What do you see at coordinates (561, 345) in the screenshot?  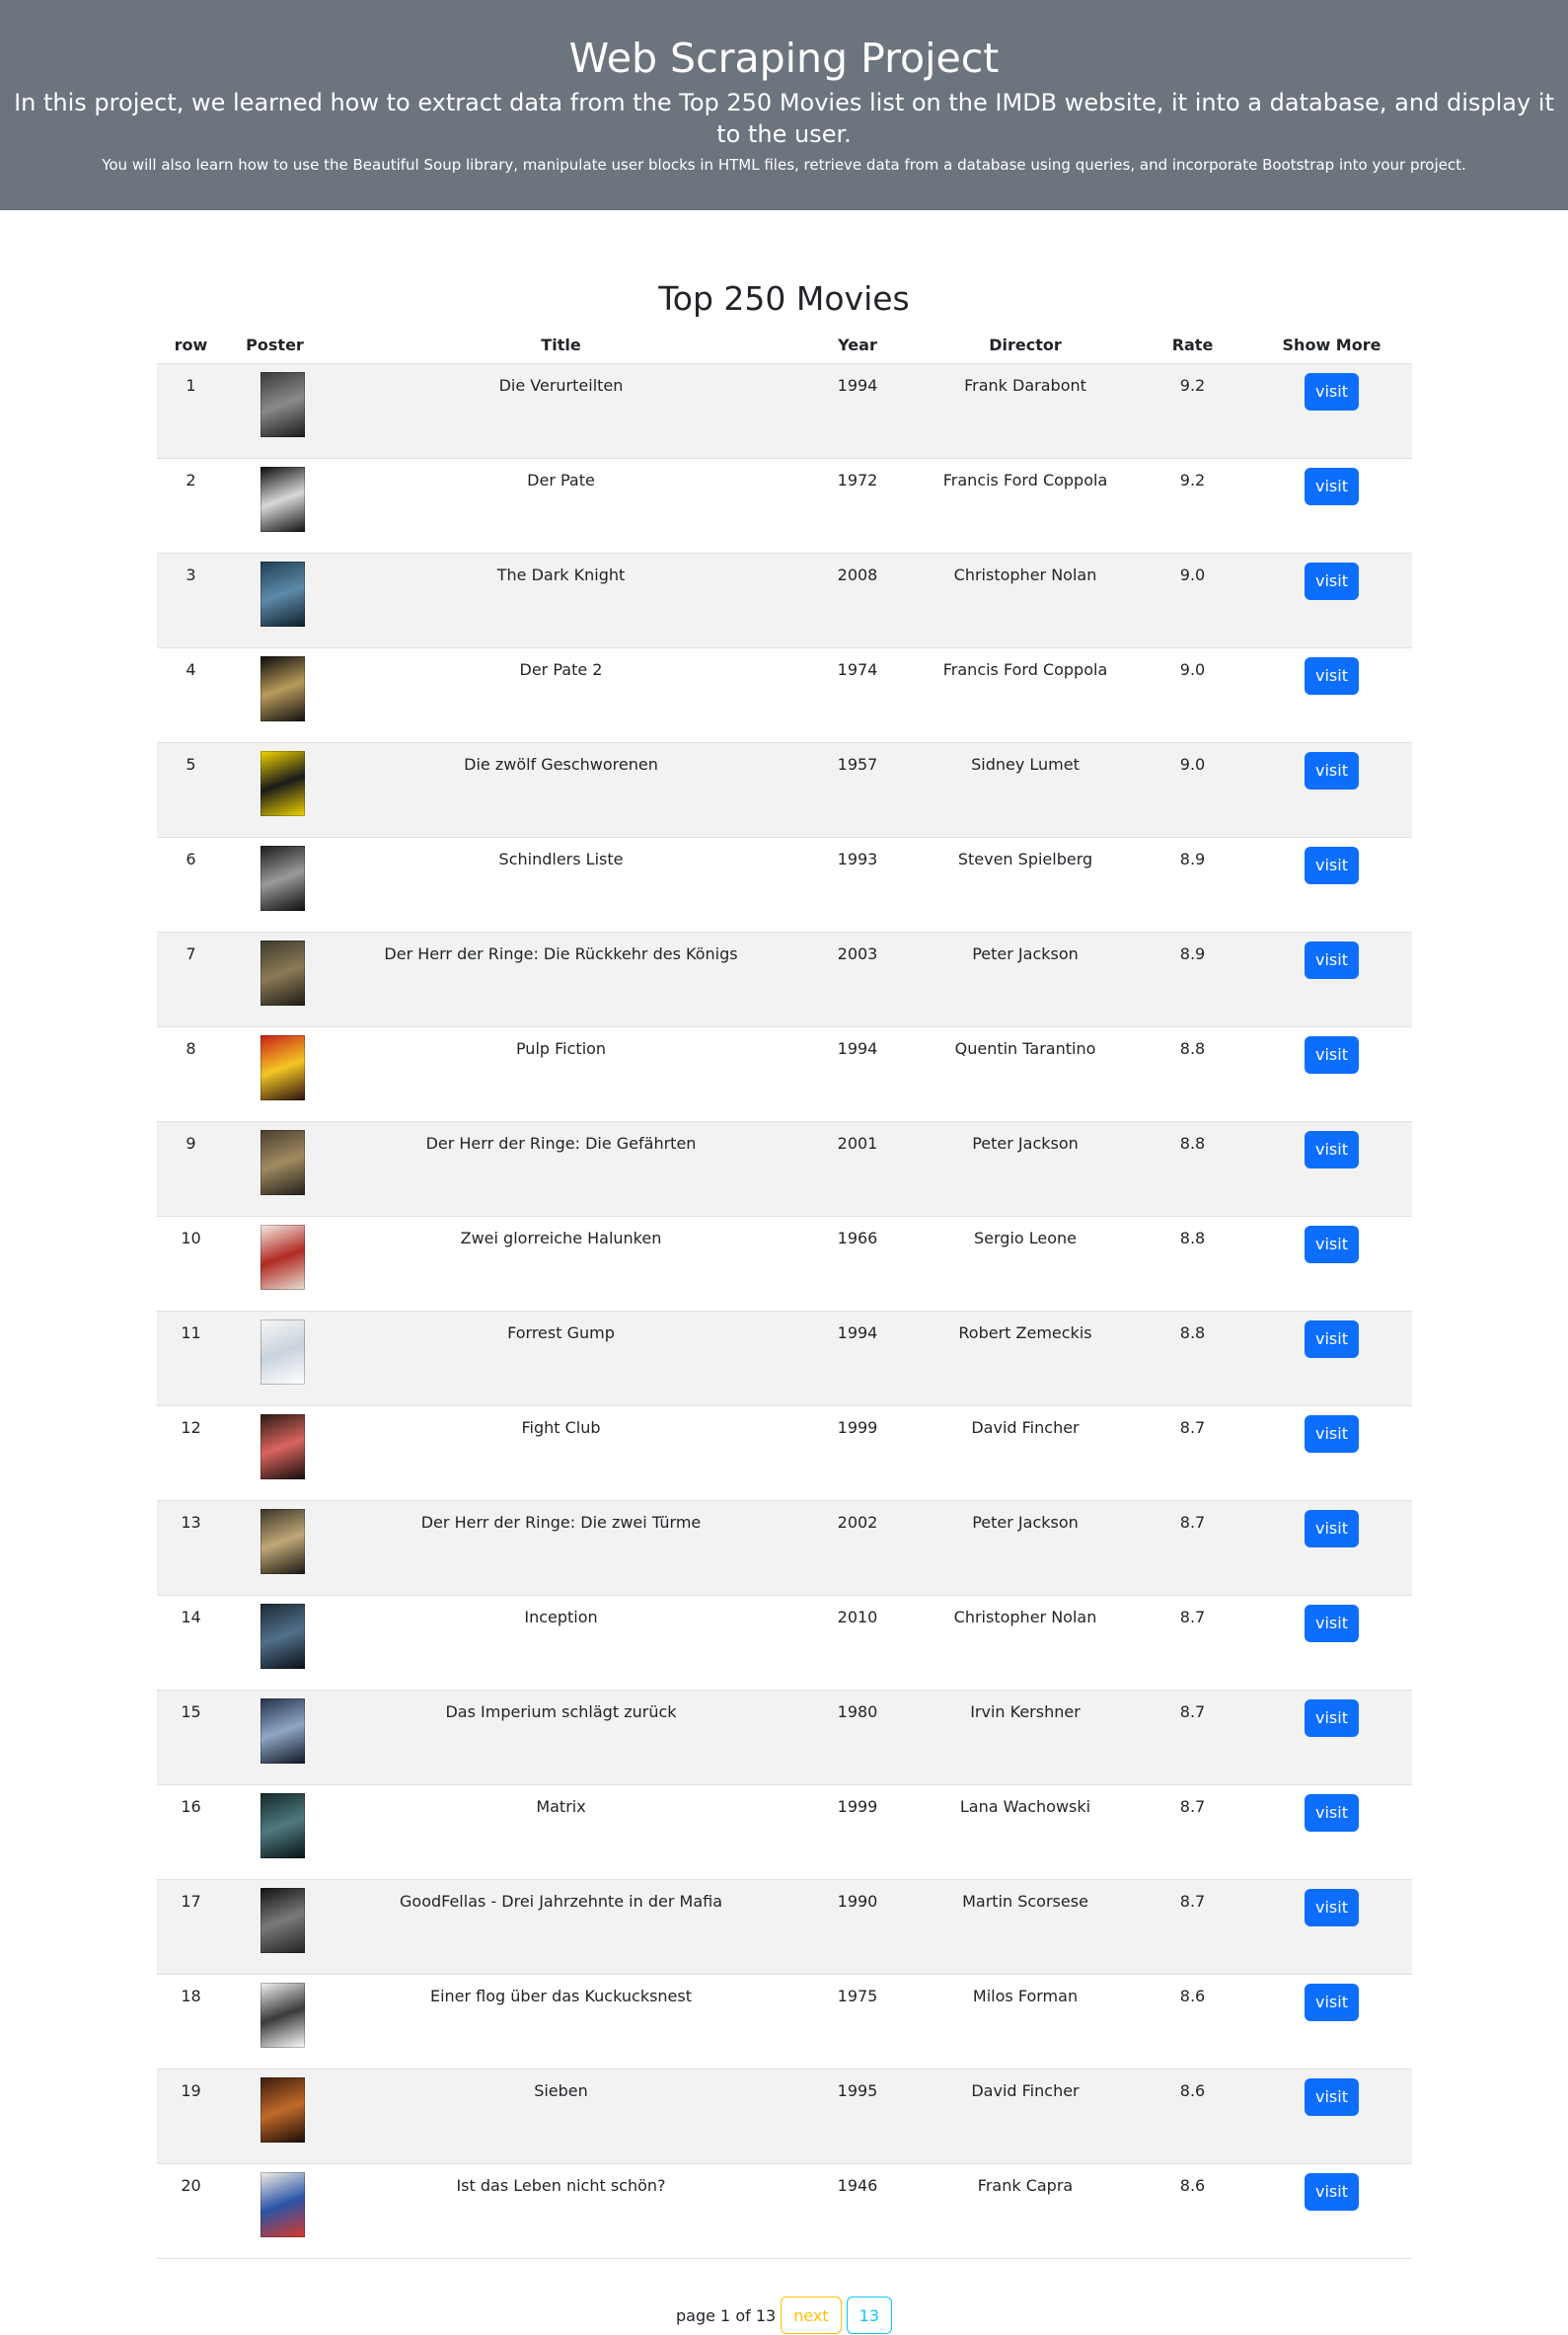 I see `col-header-title: Title` at bounding box center [561, 345].